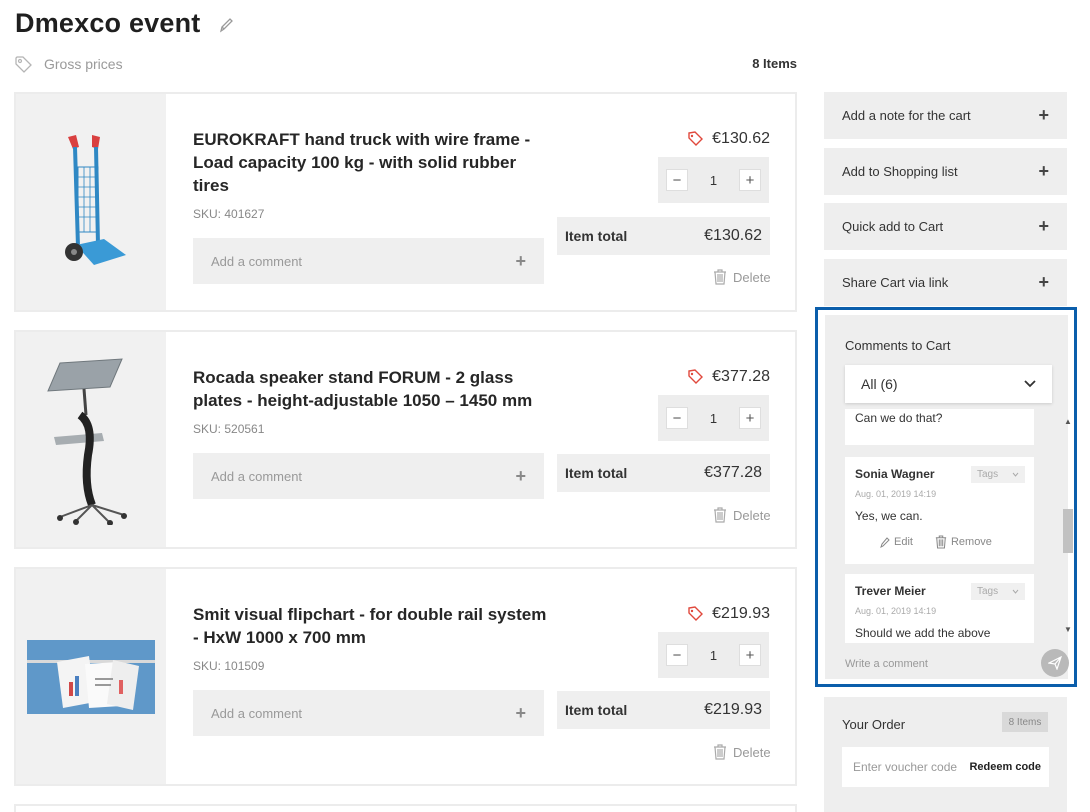 The image size is (1090, 812). Describe the element at coordinates (95, 200) in the screenshot. I see `hand-truck-image` at that location.